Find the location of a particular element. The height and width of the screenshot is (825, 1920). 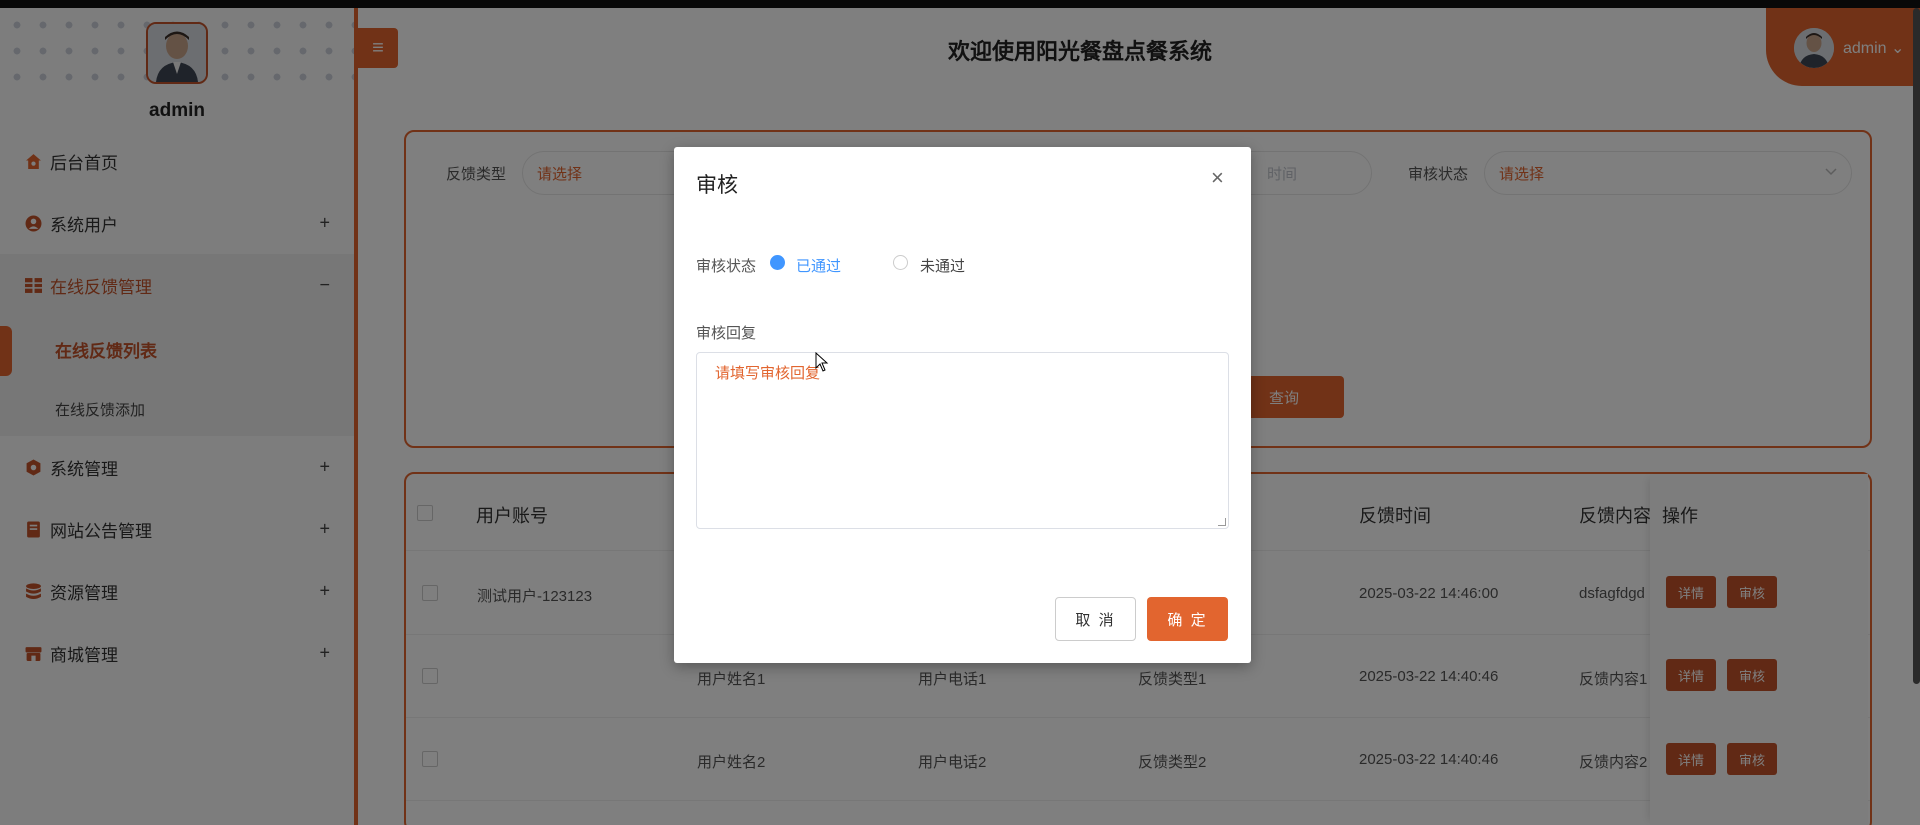

audit-reply-label: 审核回复 is located at coordinates (726, 333).